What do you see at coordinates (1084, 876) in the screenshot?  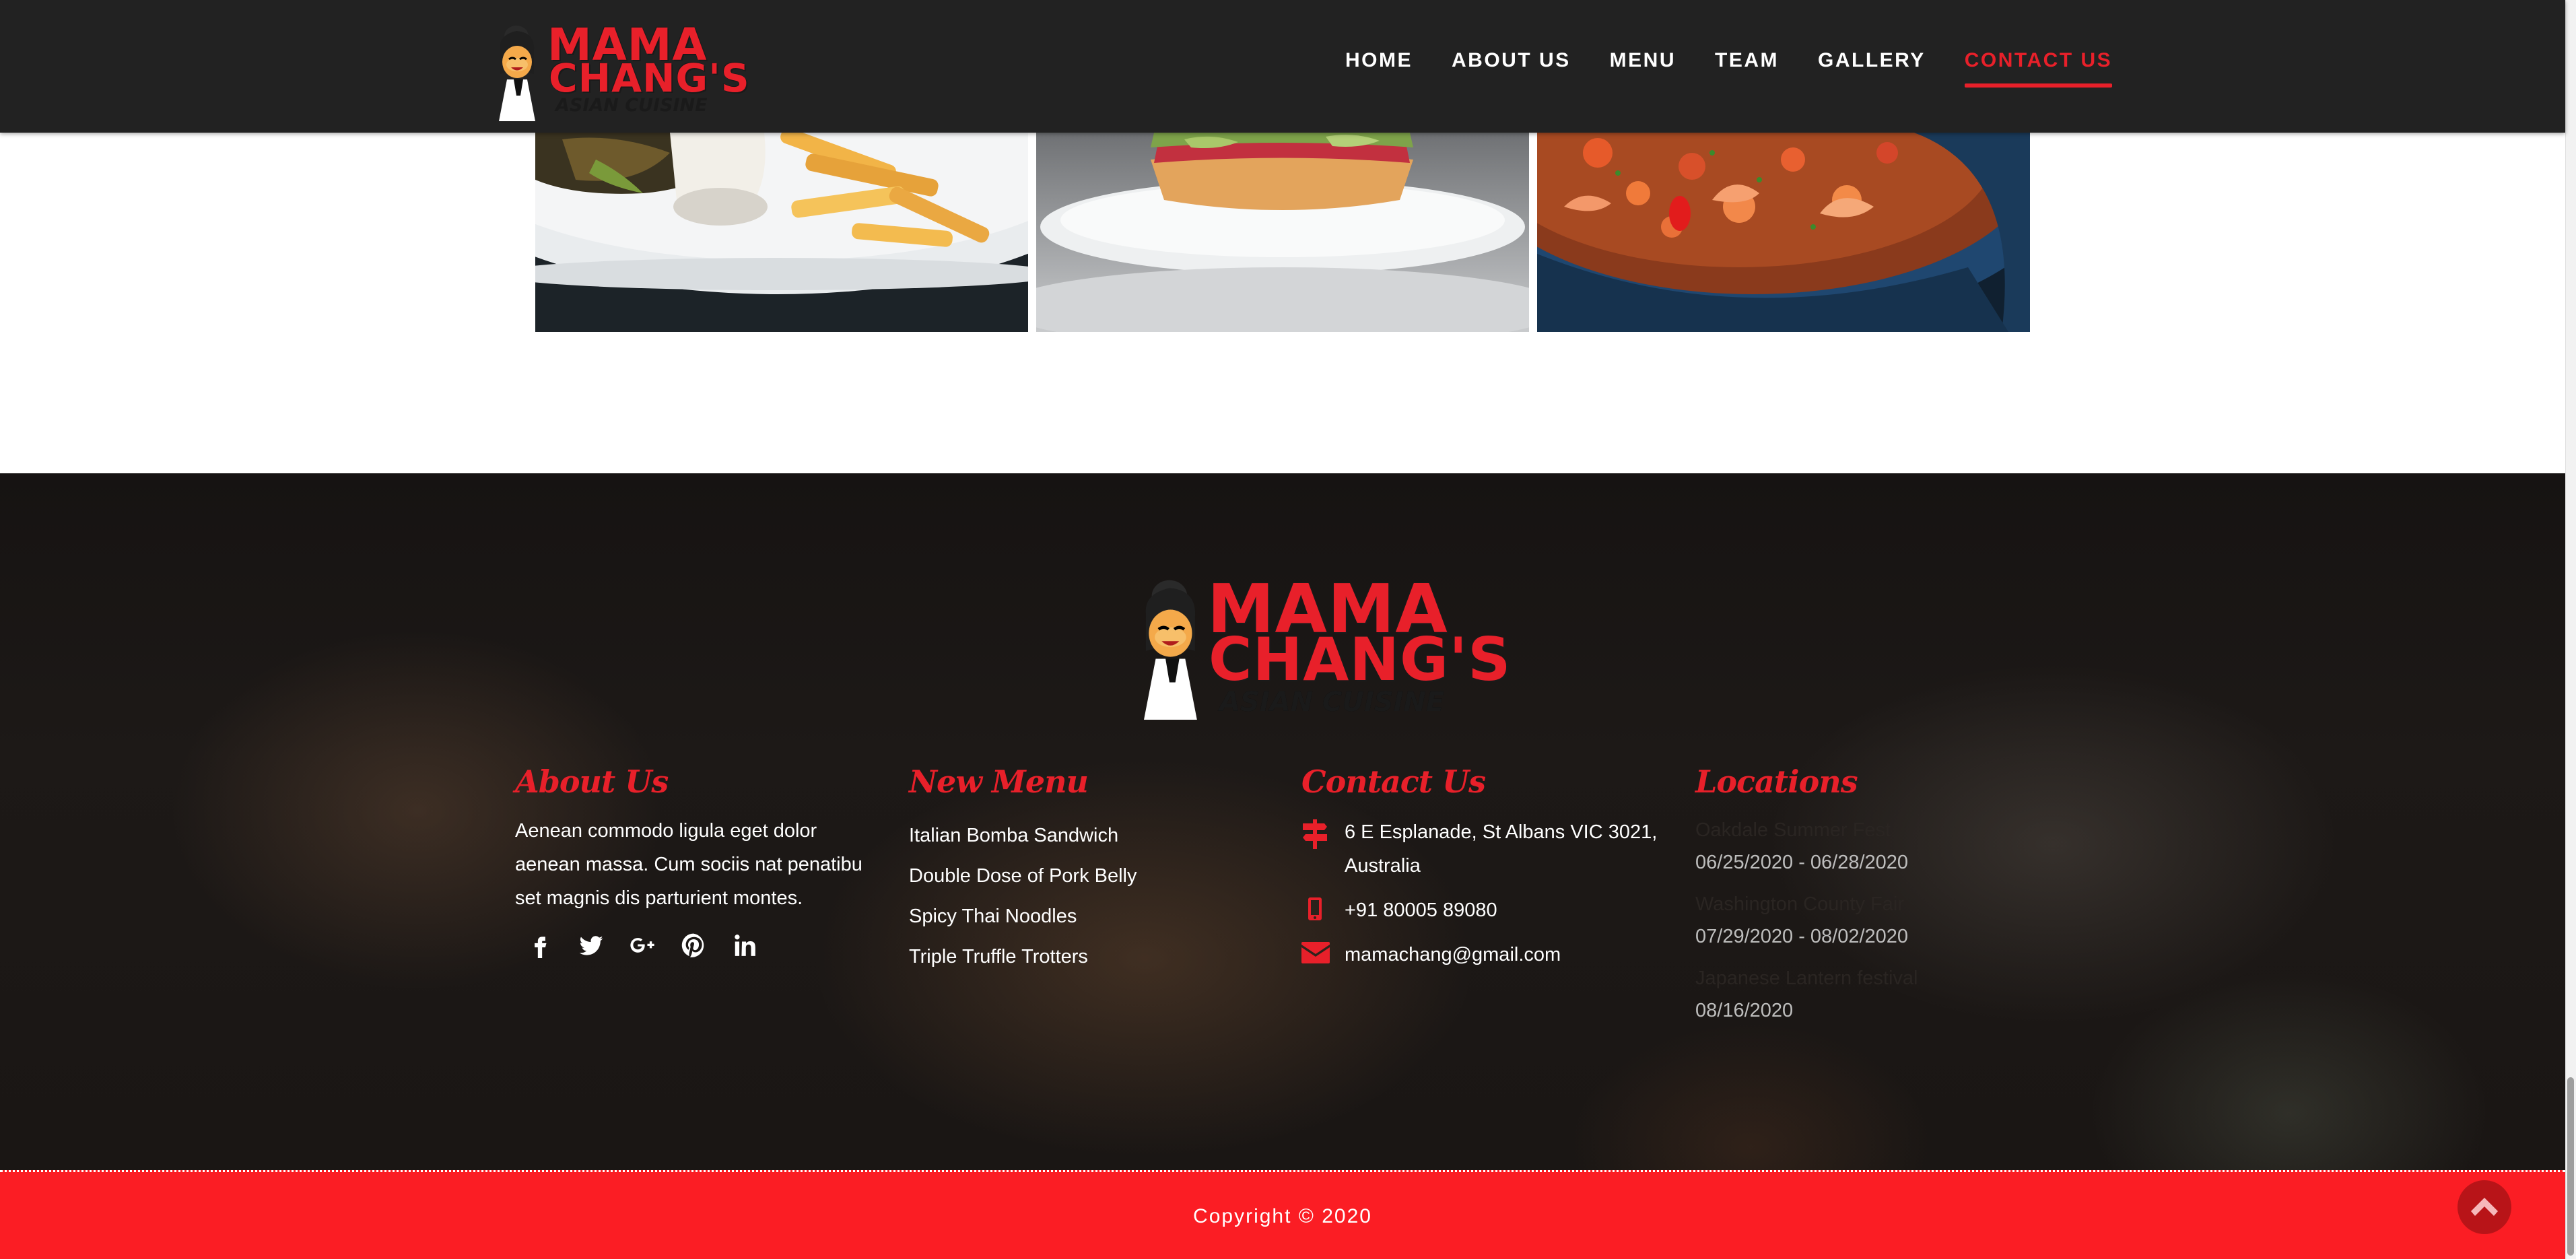 I see `menu-item: Double Dose of Pork Belly` at bounding box center [1084, 876].